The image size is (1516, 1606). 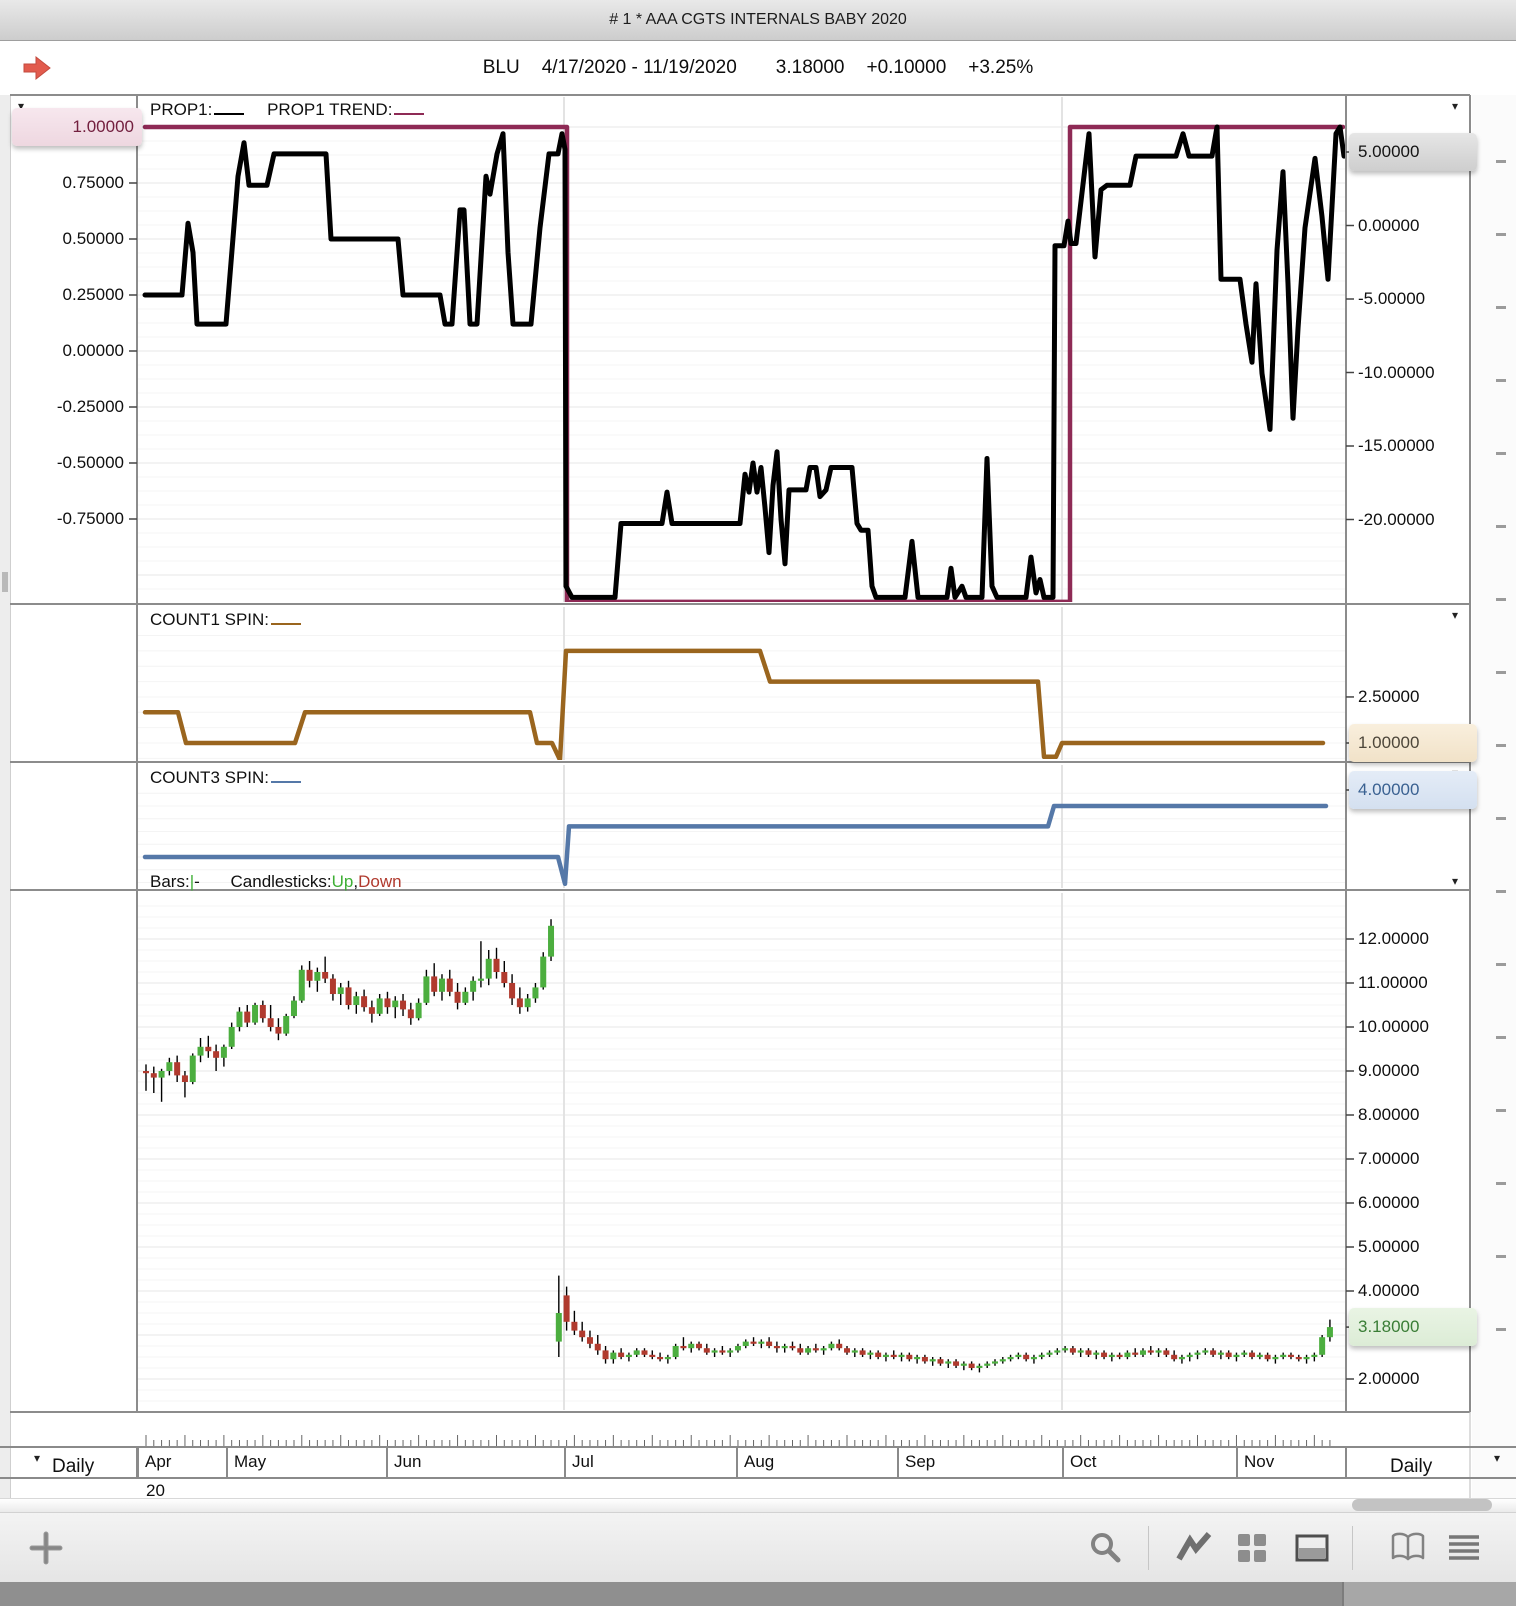 What do you see at coordinates (475, 1462) in the screenshot?
I see `month-label: Jun` at bounding box center [475, 1462].